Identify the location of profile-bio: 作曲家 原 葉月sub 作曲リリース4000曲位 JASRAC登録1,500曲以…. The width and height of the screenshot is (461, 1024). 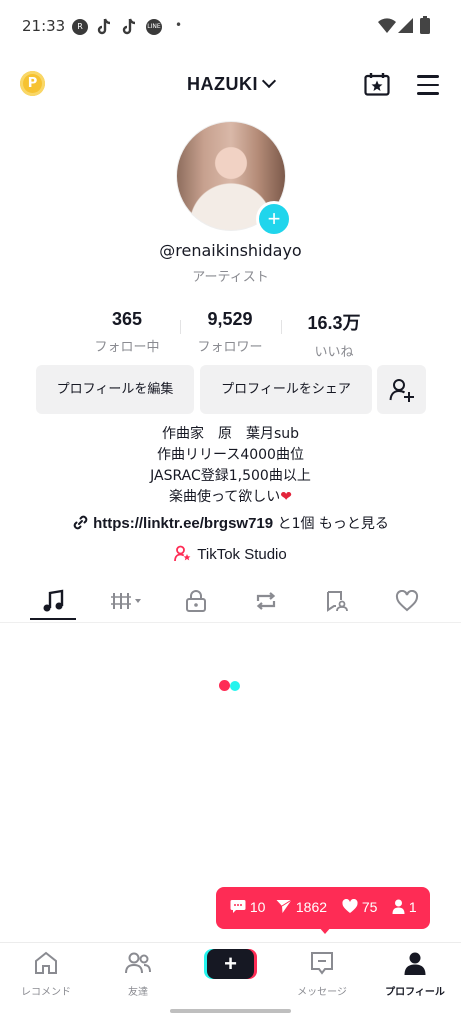
(230, 466).